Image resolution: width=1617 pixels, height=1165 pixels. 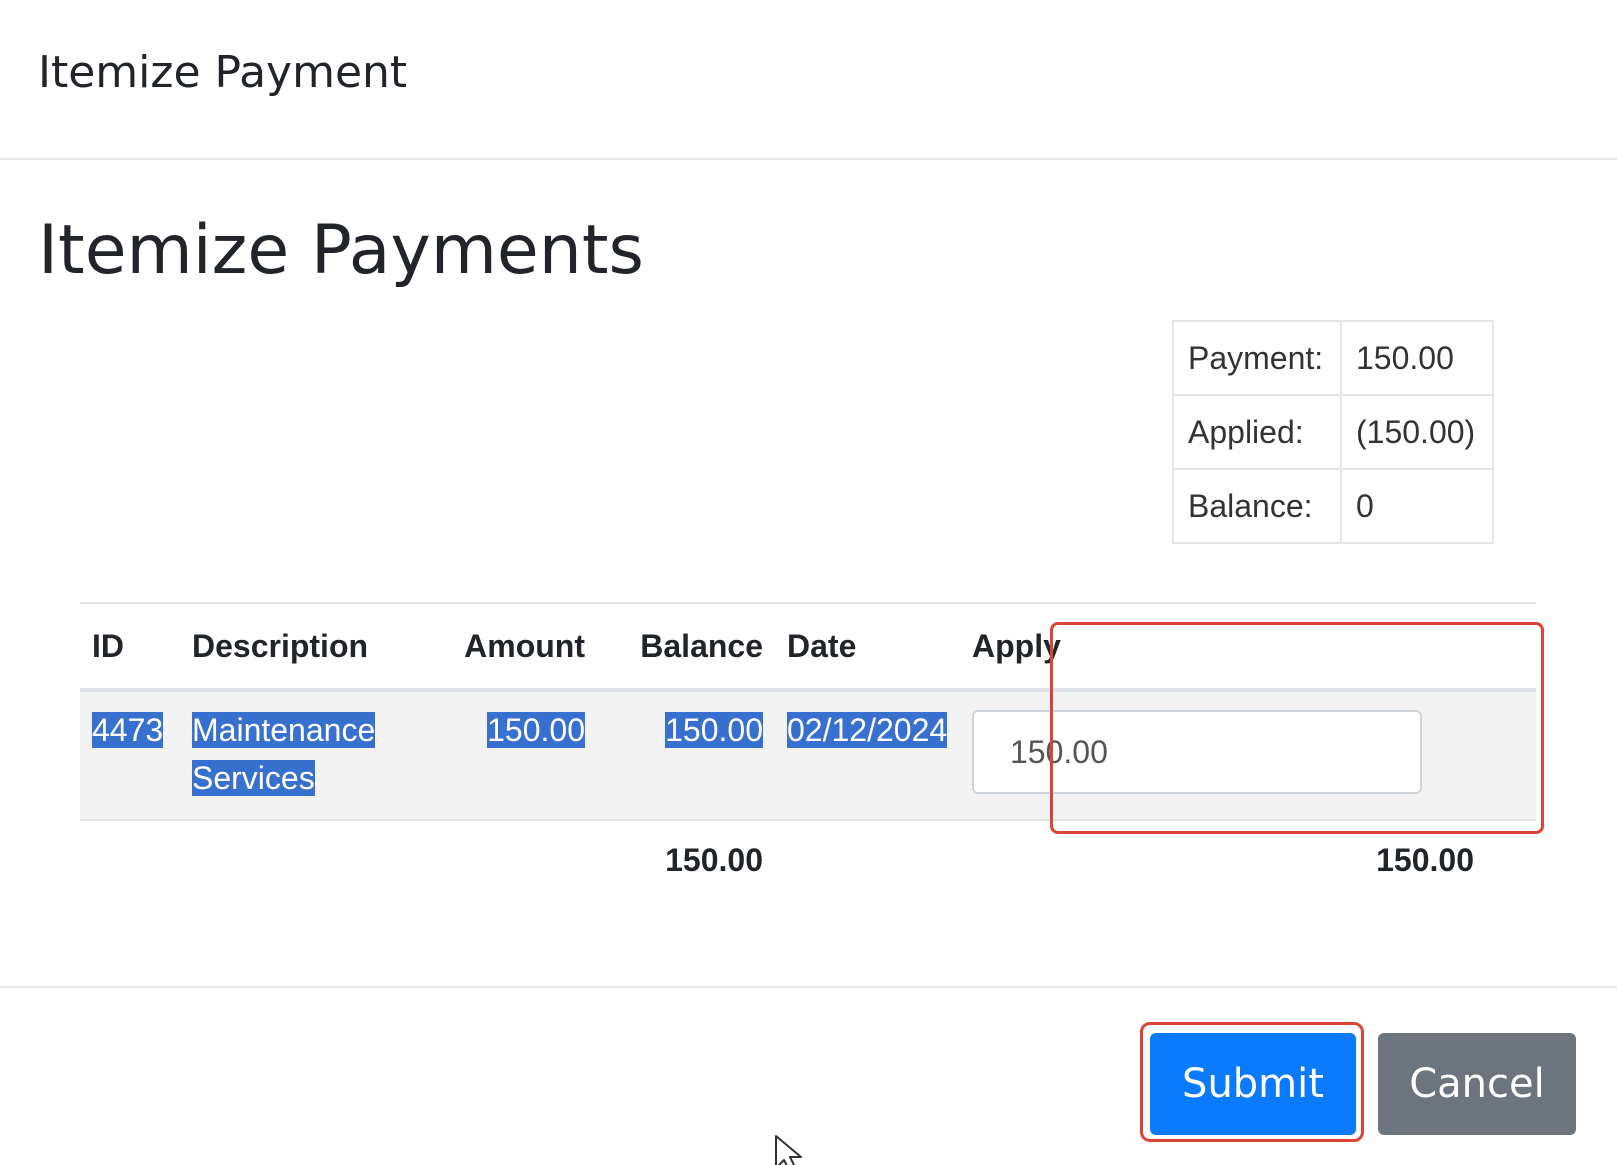 I want to click on cell-apply, so click(x=1243, y=755).